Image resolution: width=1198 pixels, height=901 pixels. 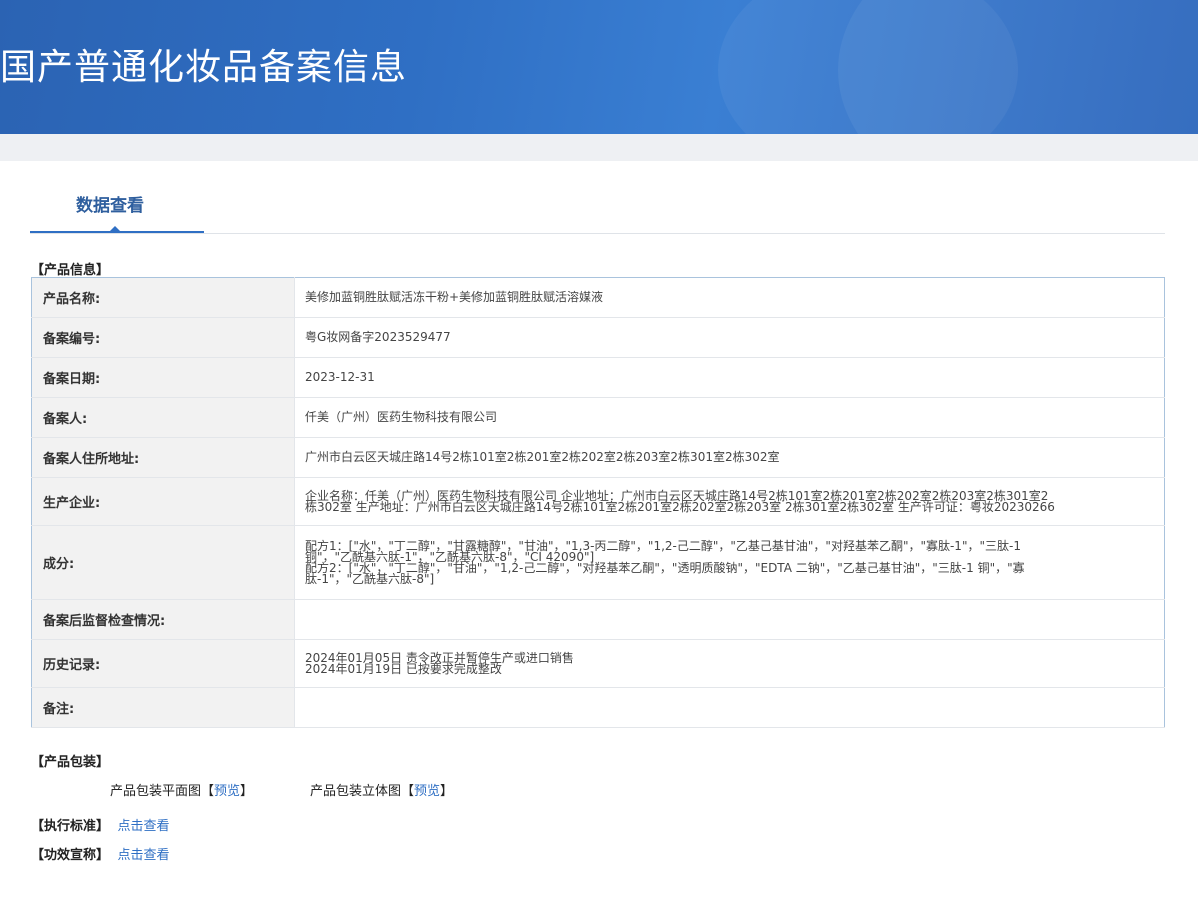 I want to click on info-row: 备案日期: 2023-12-31, so click(x=598, y=377).